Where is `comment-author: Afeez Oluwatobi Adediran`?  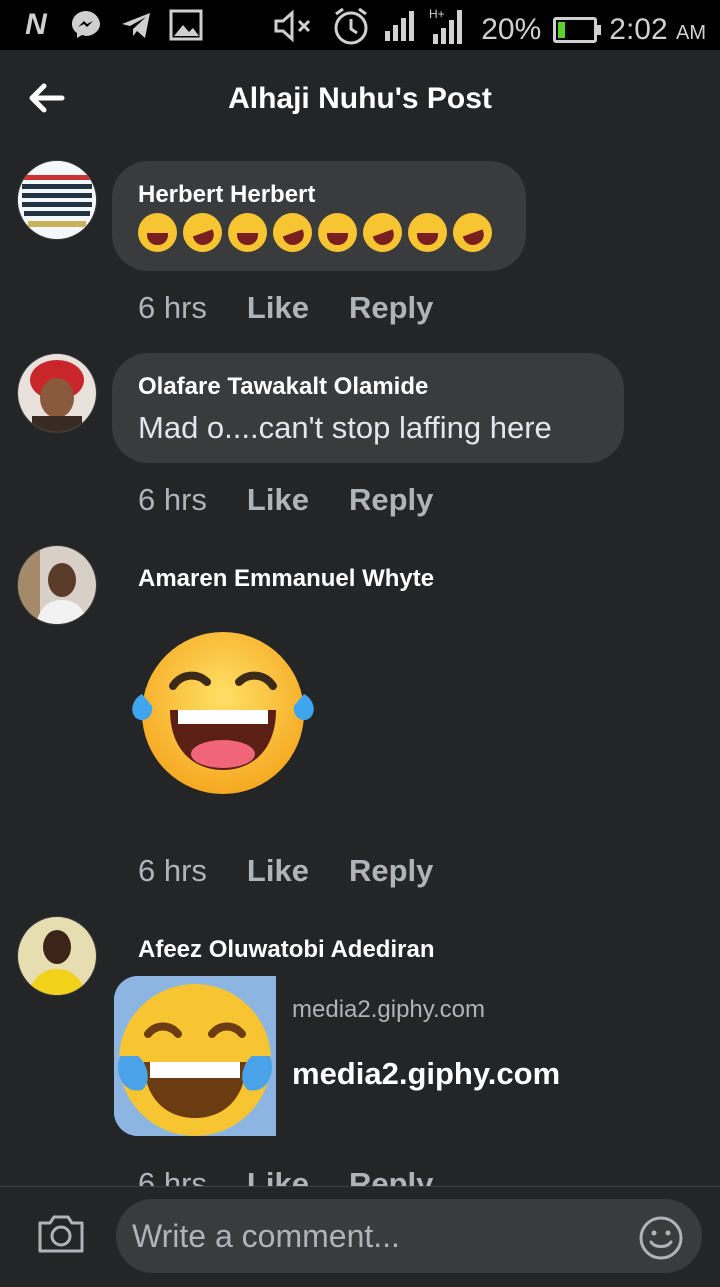
comment-author: Afeez Oluwatobi Adediran is located at coordinates (286, 950).